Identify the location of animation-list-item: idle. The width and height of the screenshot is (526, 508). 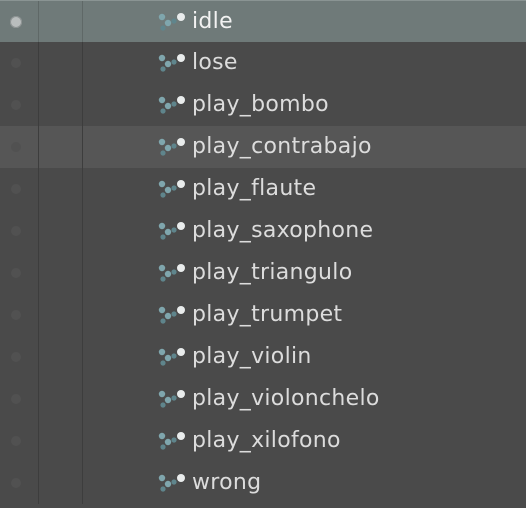
(263, 21).